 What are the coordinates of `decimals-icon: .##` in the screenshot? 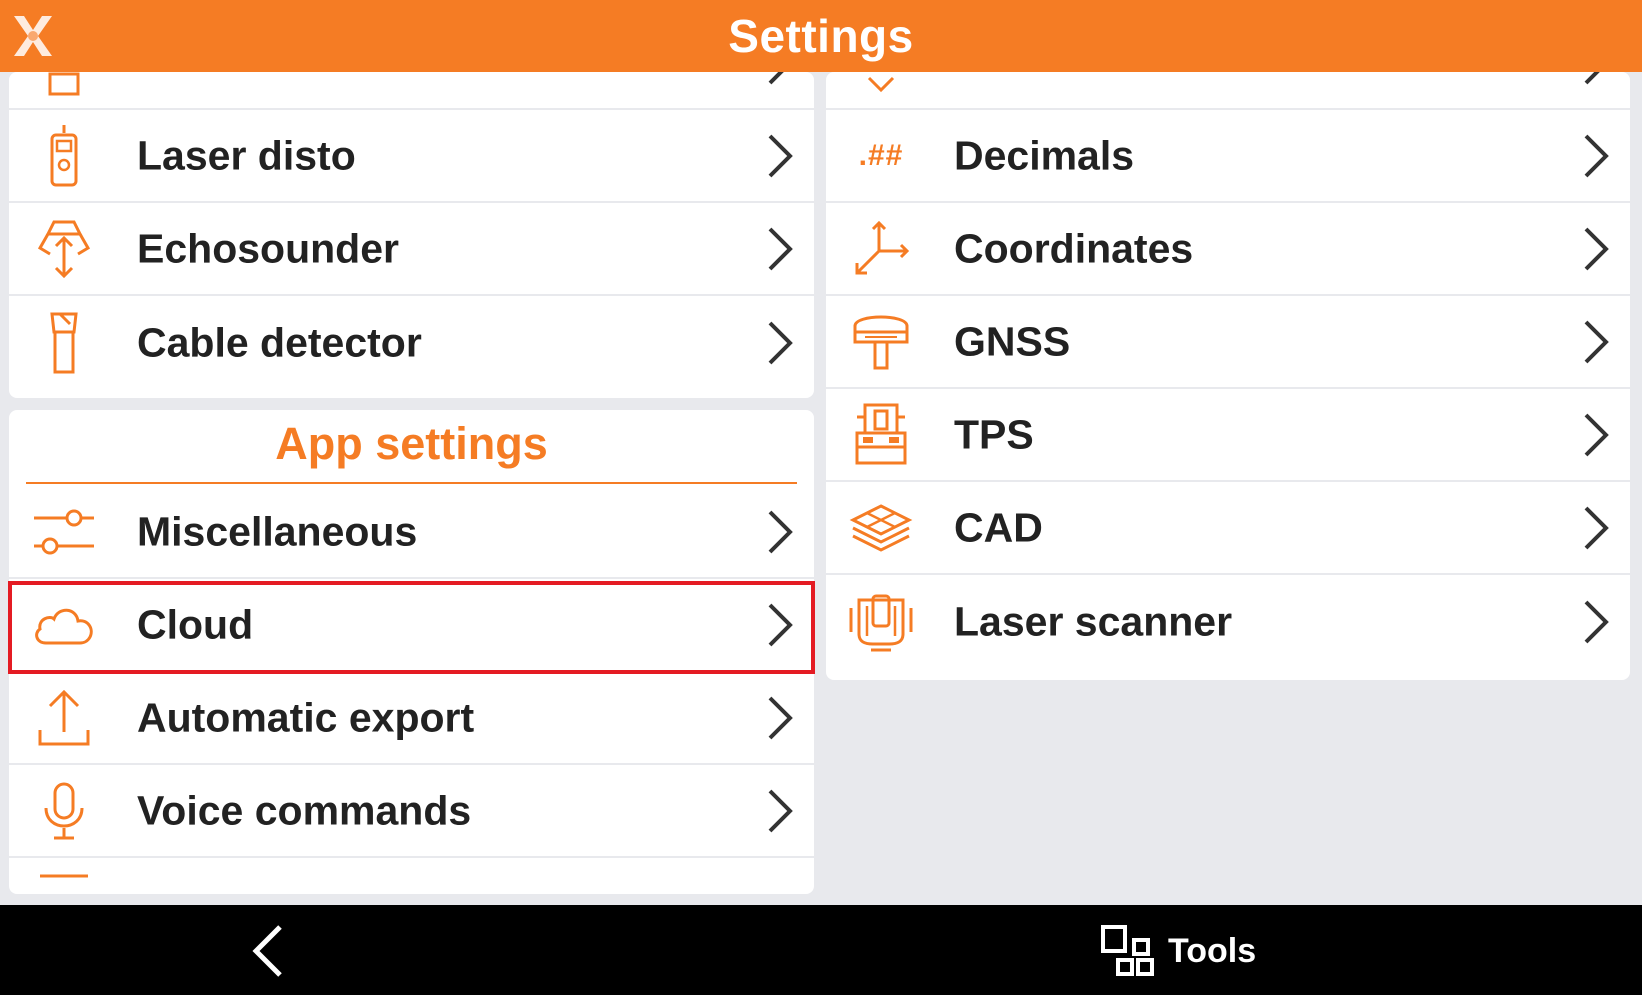 It's located at (881, 155).